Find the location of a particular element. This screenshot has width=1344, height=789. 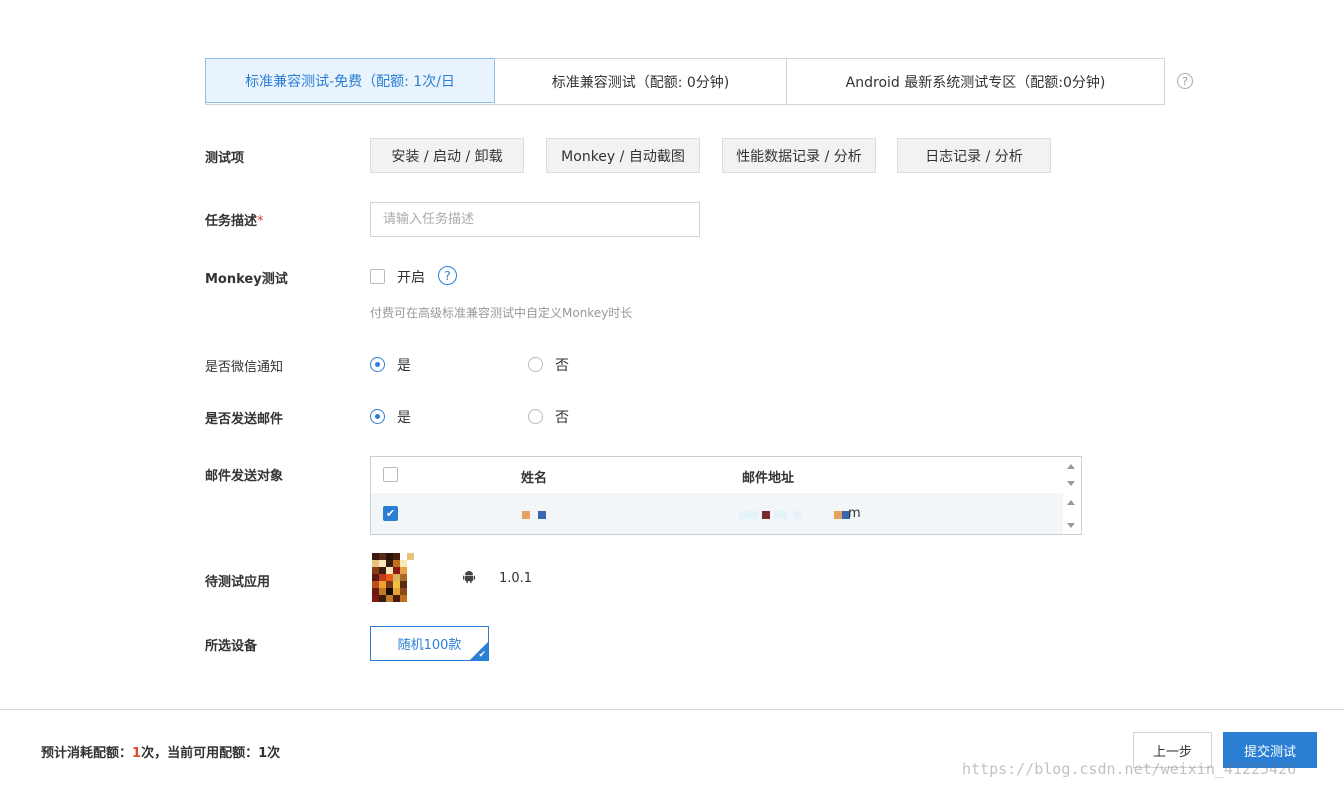

wechat-yes-label: 是 is located at coordinates (404, 366).